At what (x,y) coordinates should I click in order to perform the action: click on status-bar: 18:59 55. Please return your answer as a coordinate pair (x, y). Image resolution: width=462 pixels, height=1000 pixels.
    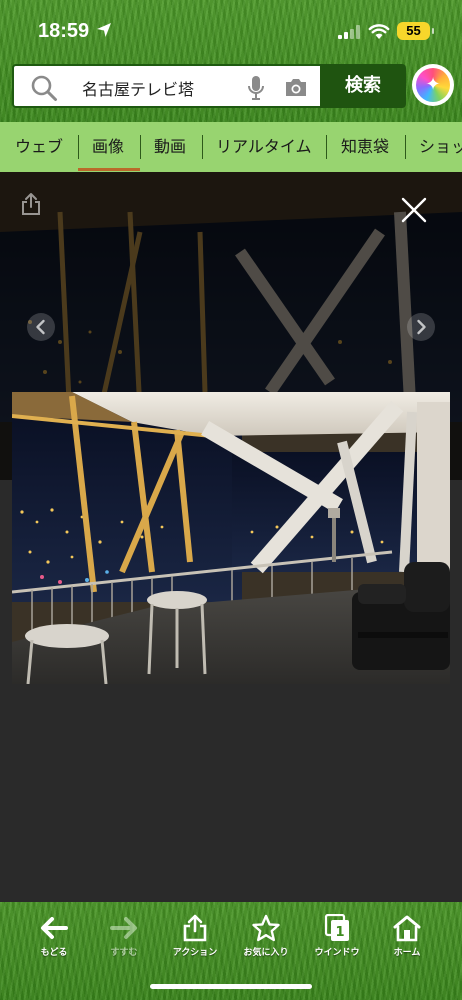
    Looking at the image, I should click on (231, 30).